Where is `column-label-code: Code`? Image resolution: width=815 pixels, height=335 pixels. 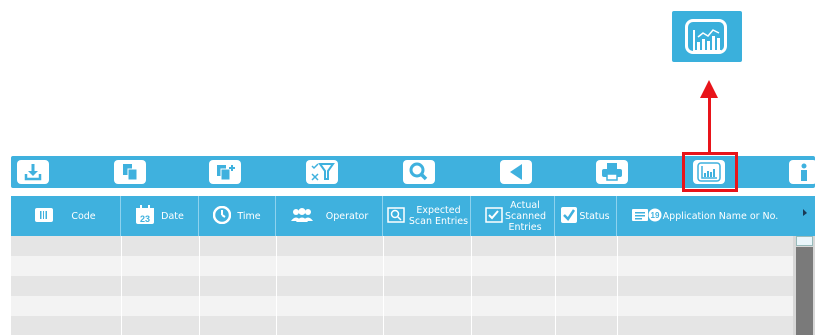
column-label-code: Code is located at coordinates (83, 216).